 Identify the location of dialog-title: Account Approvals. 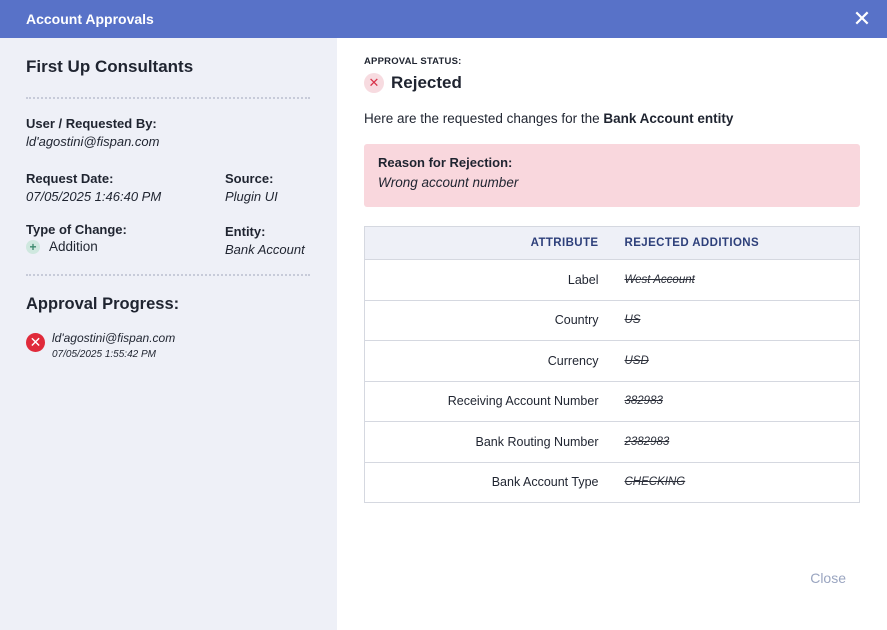
(90, 19).